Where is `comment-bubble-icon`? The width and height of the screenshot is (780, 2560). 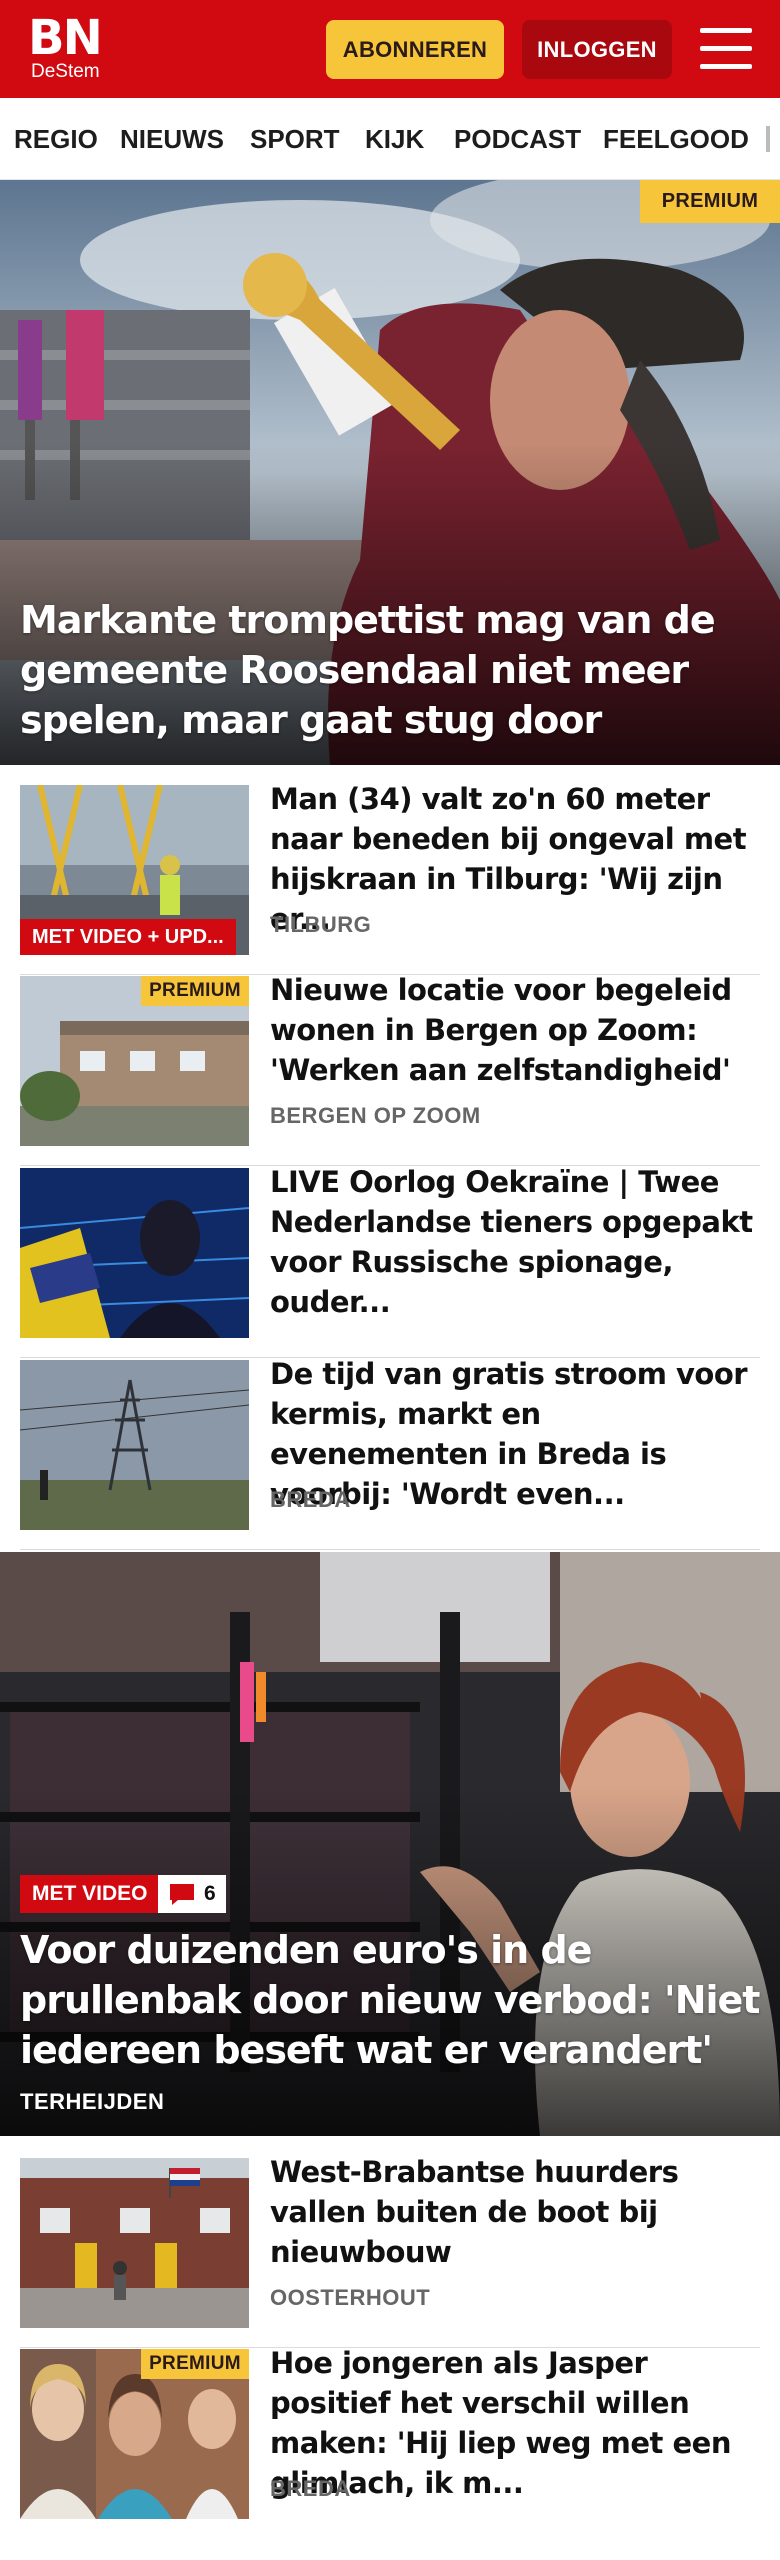 comment-bubble-icon is located at coordinates (182, 1894).